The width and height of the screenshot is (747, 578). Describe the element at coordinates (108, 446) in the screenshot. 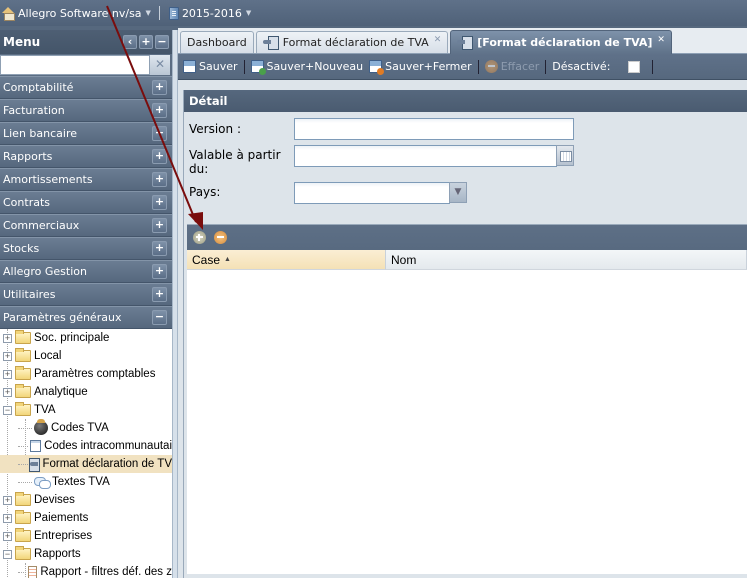

I see `tree-item-label: Codes intracommunautai` at that location.